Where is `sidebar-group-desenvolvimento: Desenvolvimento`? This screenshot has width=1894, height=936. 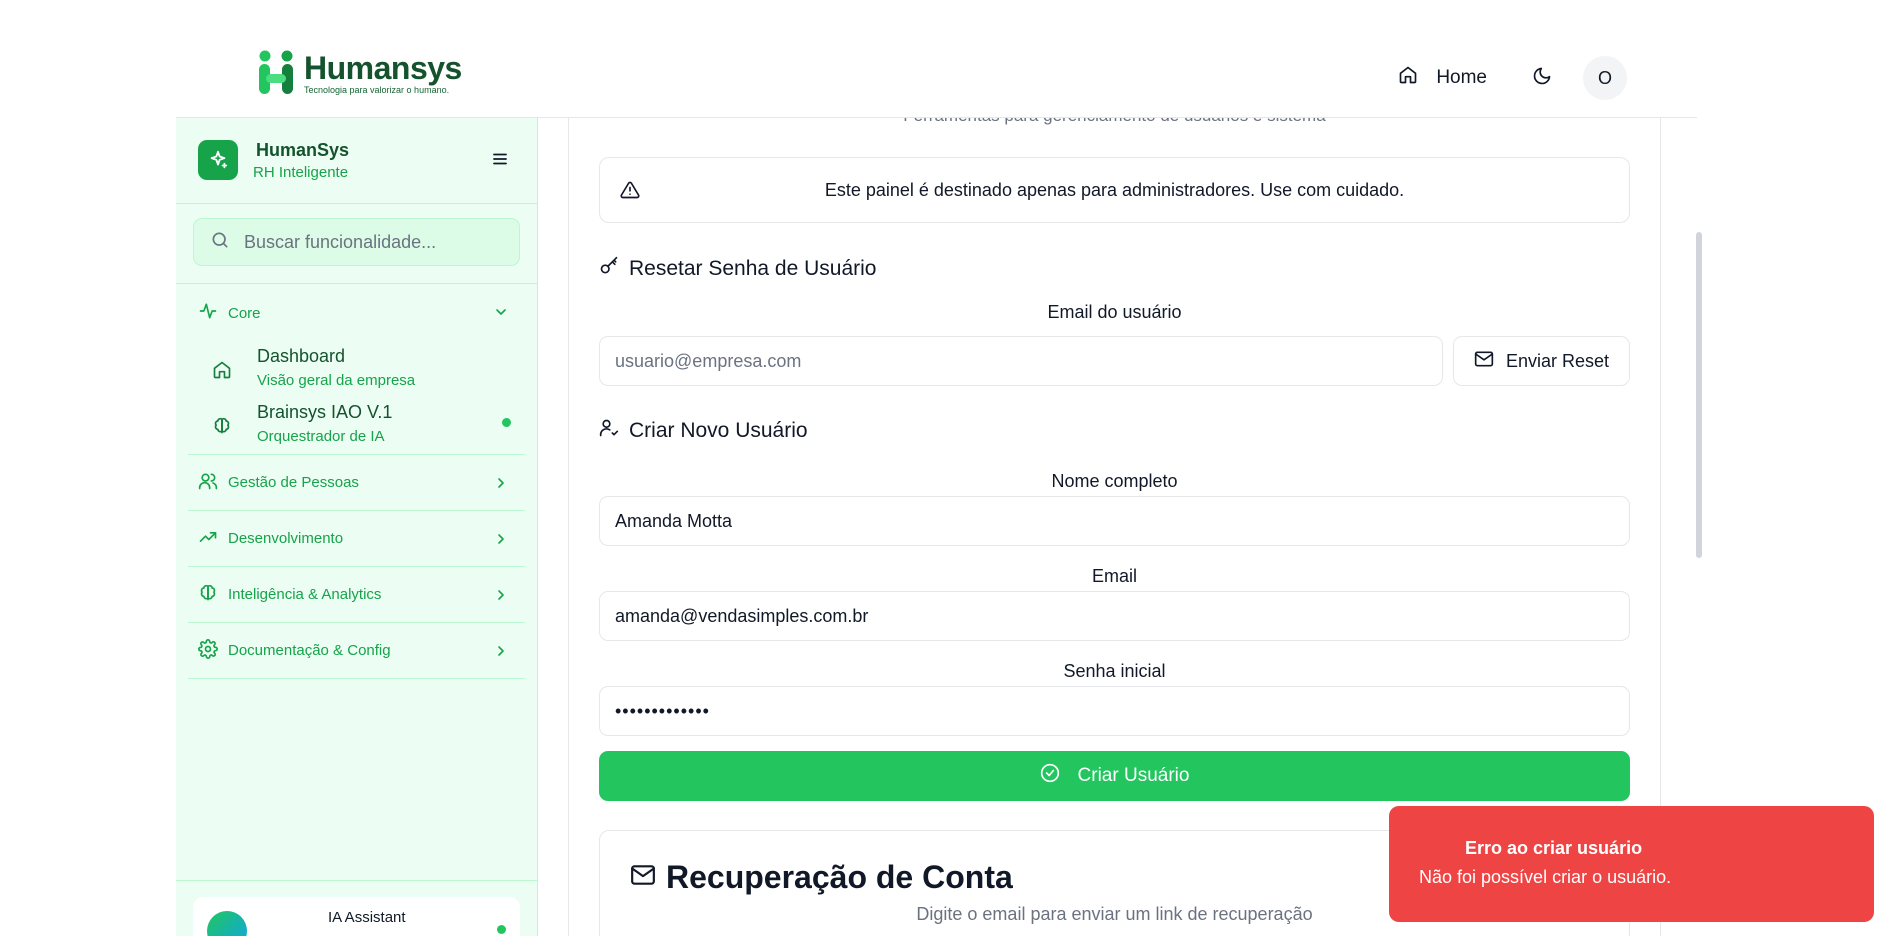 sidebar-group-desenvolvimento: Desenvolvimento is located at coordinates (356, 539).